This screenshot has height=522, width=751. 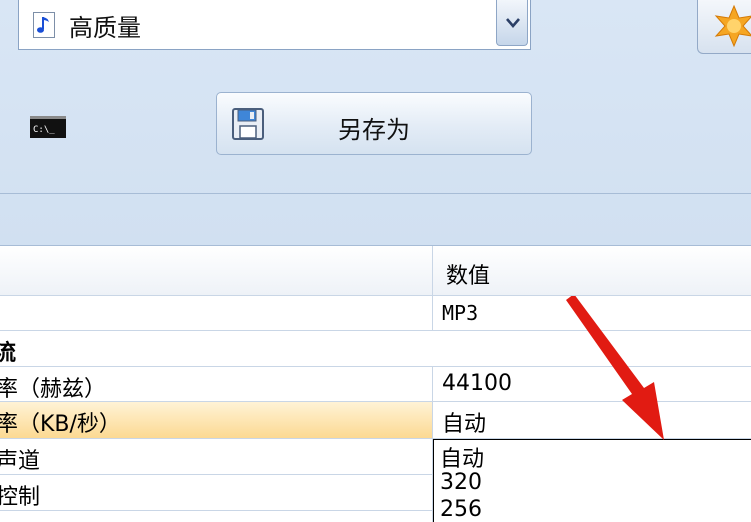 I want to click on star-burst-icon, so click(x=732, y=26).